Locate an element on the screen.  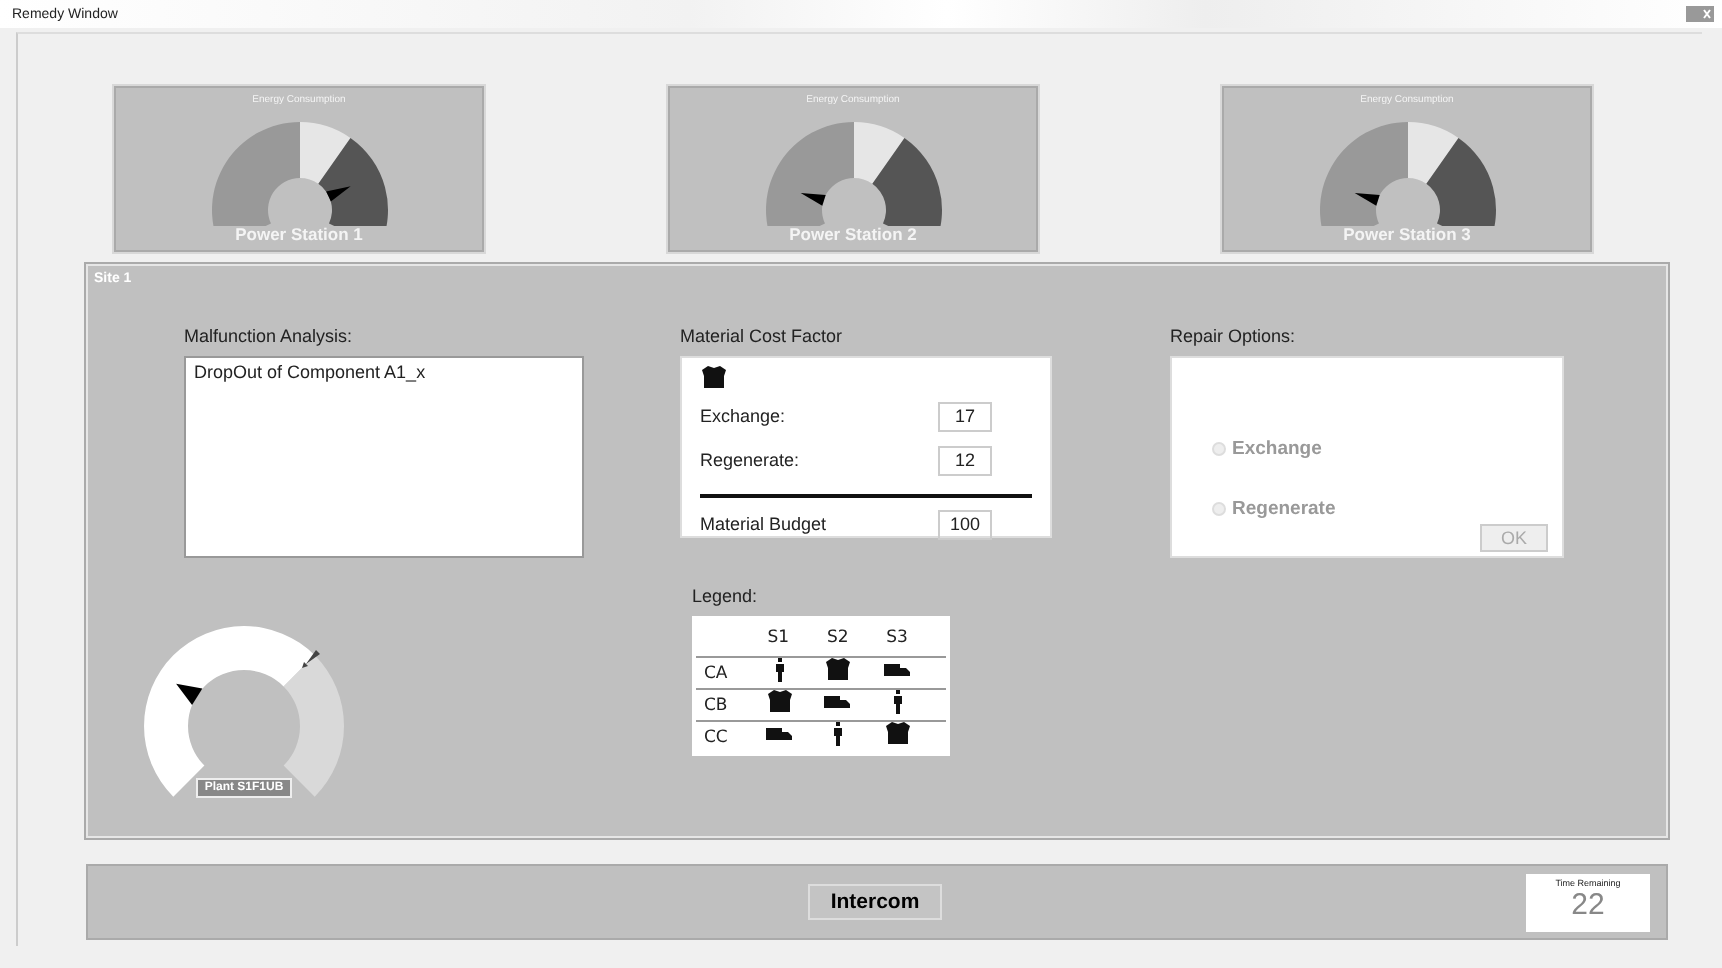
cost-value-field: 17 is located at coordinates (965, 416).